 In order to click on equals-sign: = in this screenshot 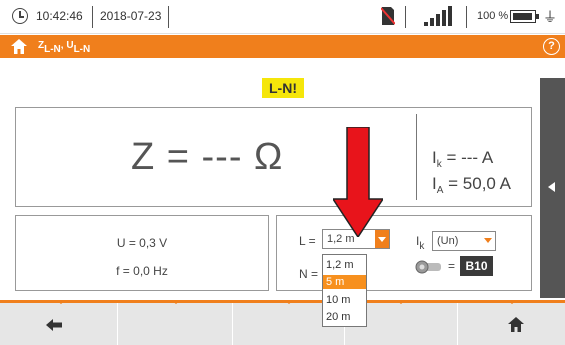, I will do `click(452, 266)`.